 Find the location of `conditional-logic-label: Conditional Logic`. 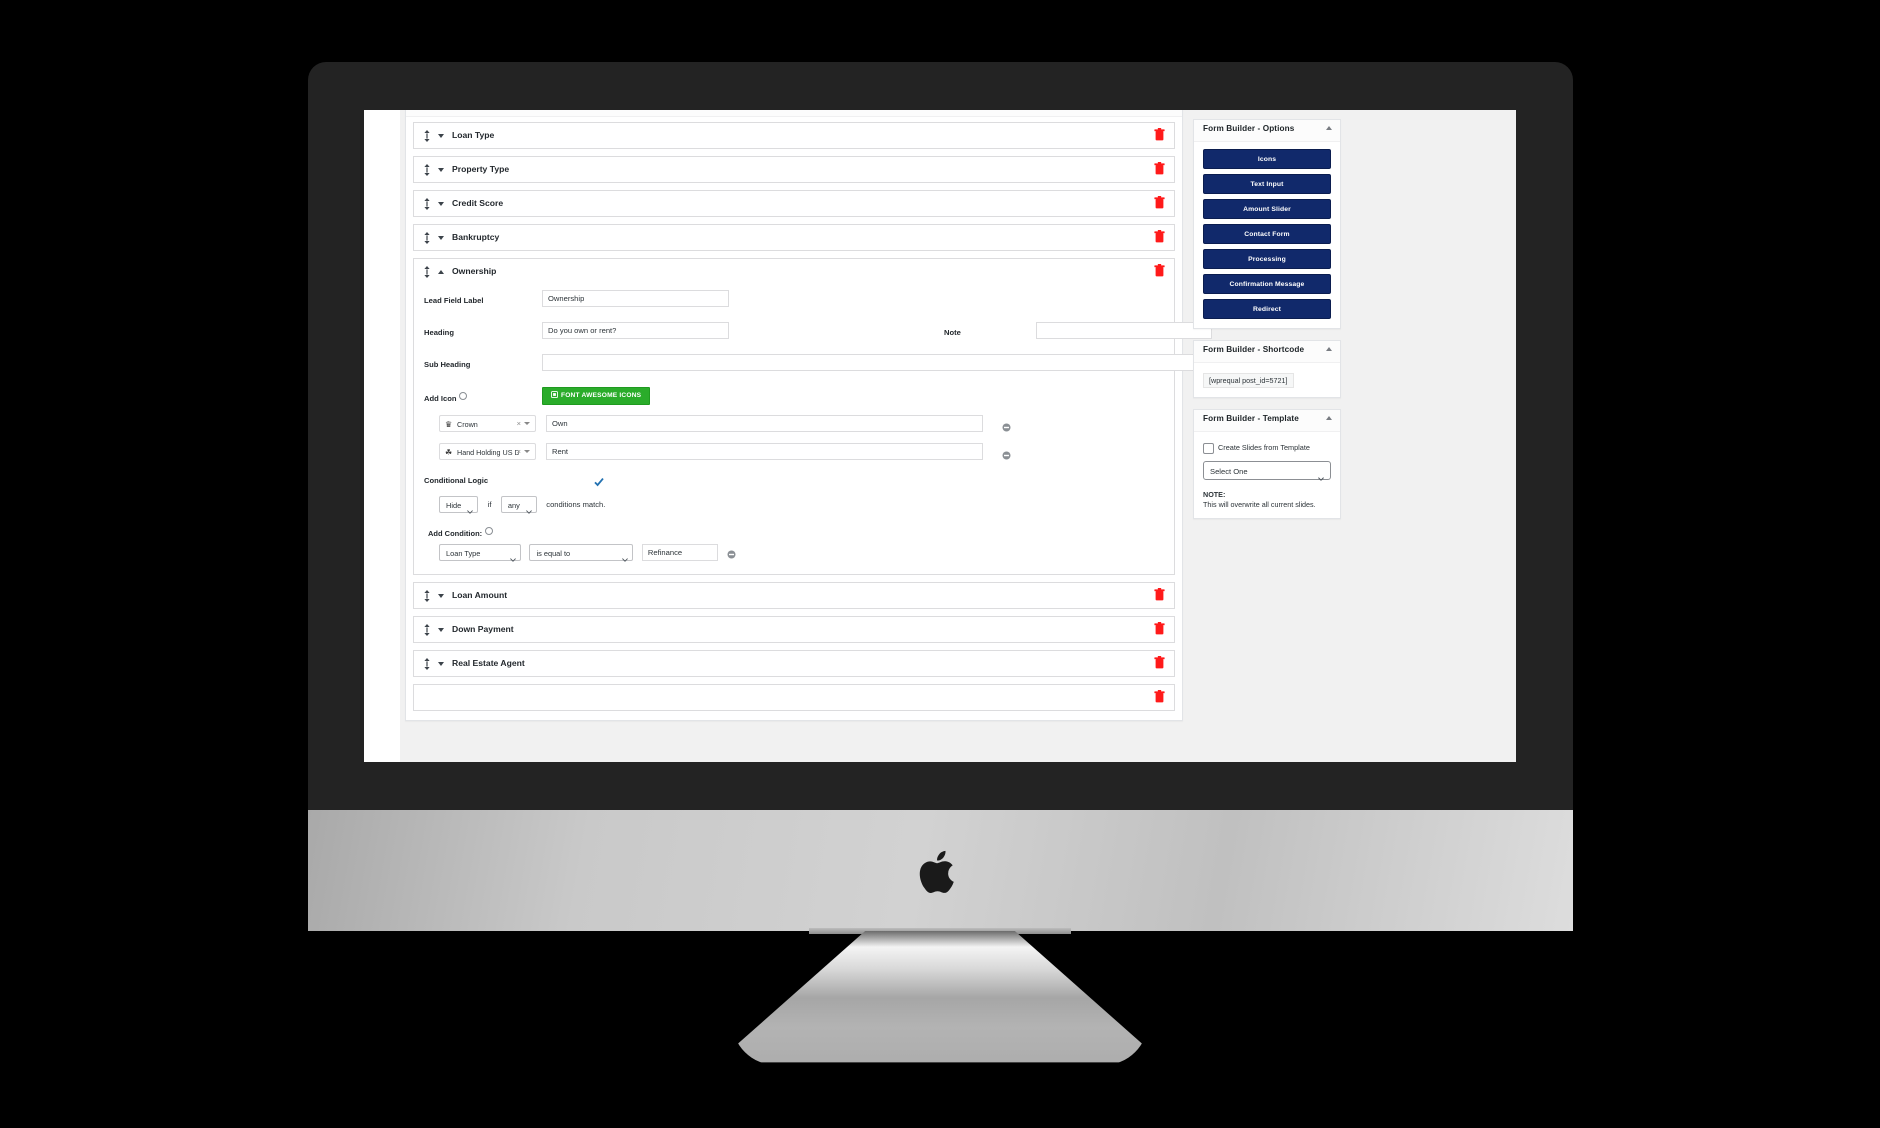

conditional-logic-label: Conditional Logic is located at coordinates (456, 480).